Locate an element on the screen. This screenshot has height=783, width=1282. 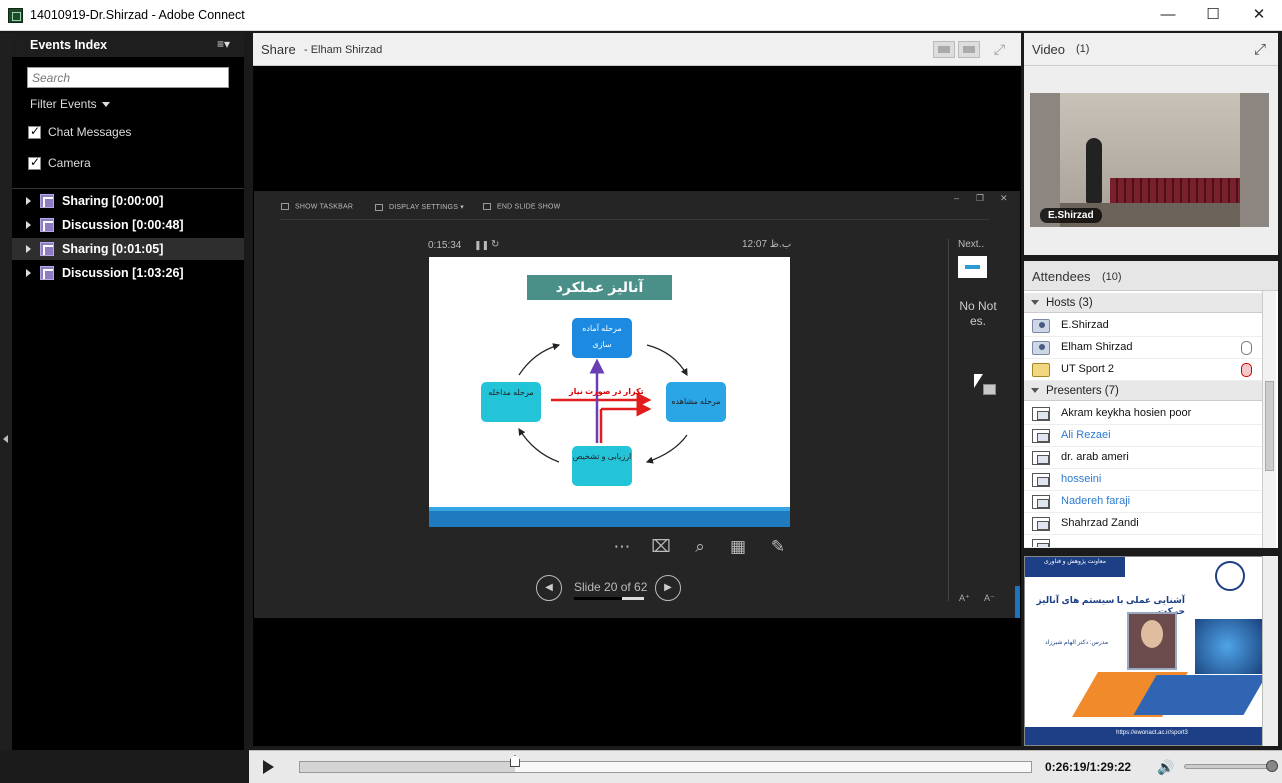
speaker-notes: No Not es. is located at coordinates (978, 313).